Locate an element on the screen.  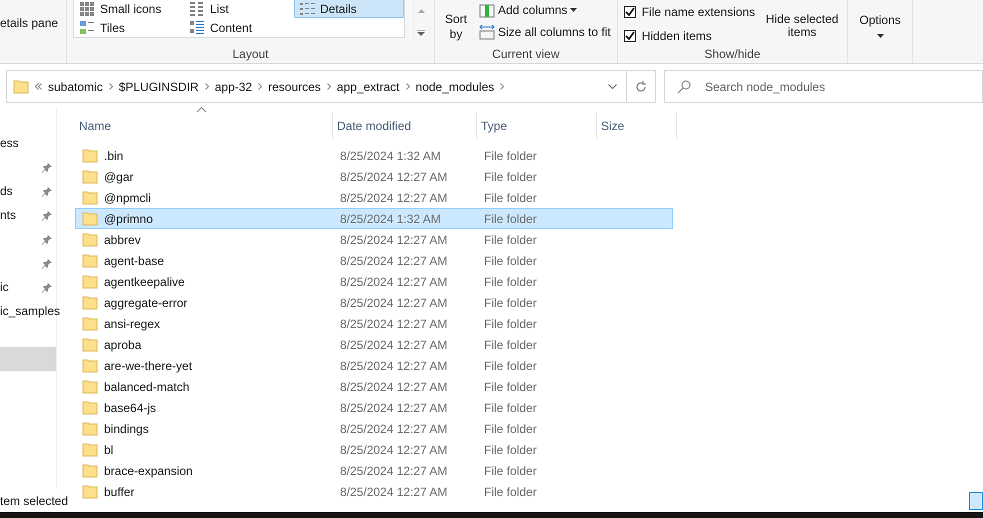
details-pane-label: etails pane is located at coordinates (30, 31).